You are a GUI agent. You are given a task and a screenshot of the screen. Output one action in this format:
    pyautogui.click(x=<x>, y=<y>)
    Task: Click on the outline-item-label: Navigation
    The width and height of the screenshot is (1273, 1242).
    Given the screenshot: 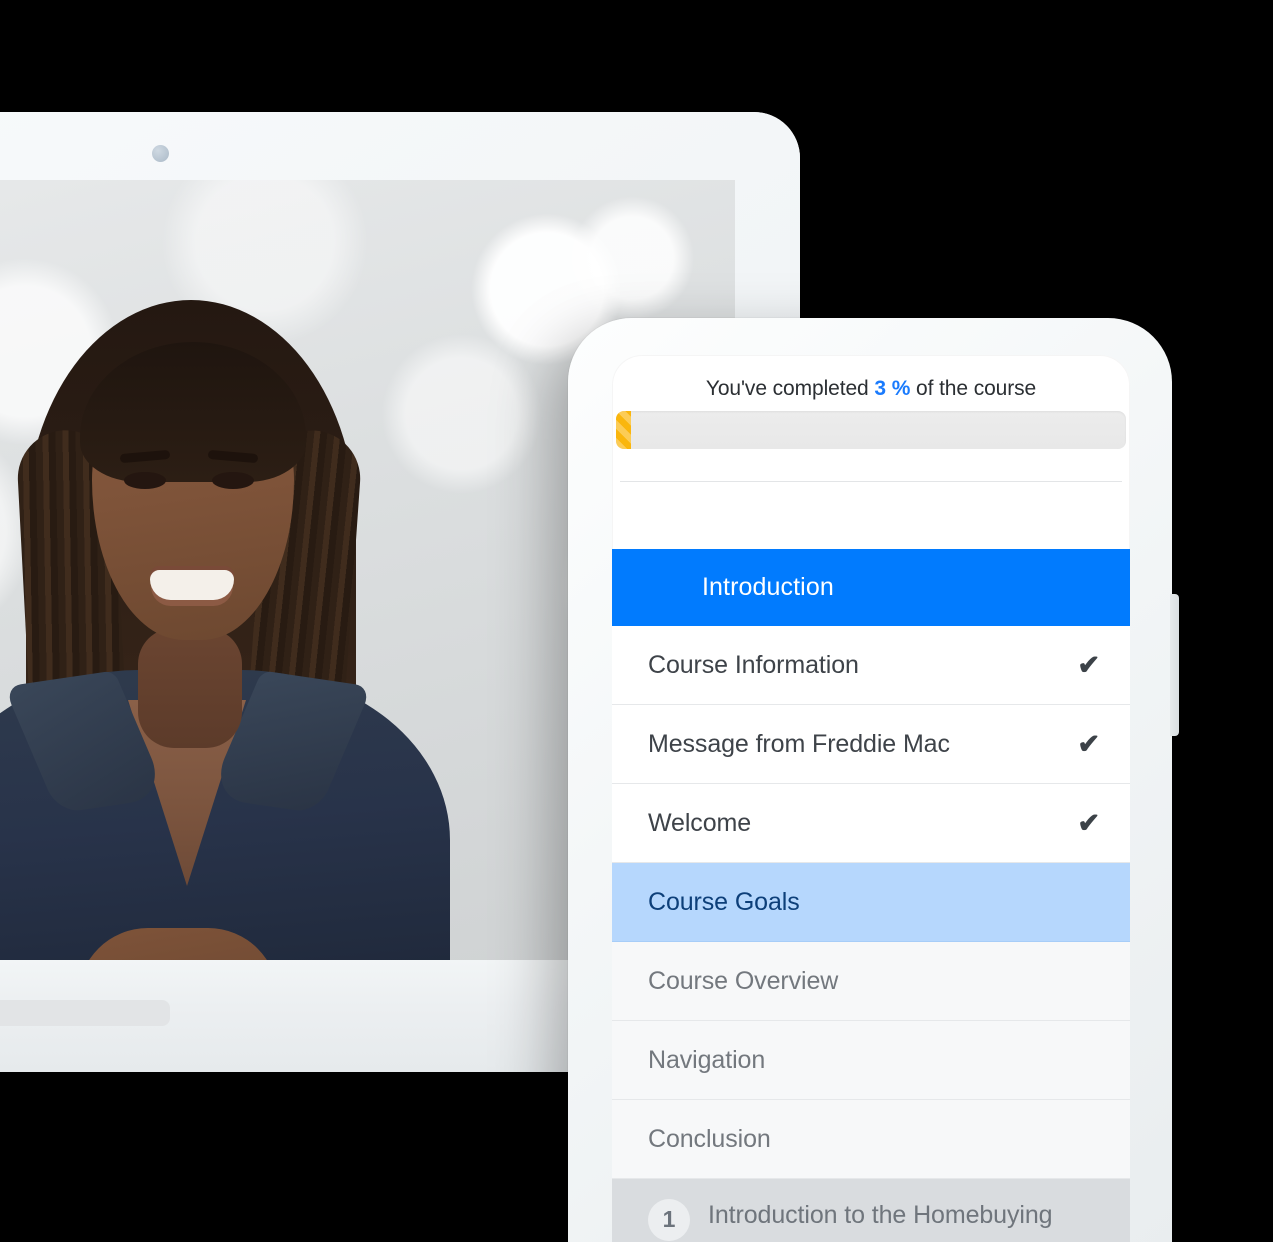 What is the action you would take?
    pyautogui.click(x=707, y=1059)
    